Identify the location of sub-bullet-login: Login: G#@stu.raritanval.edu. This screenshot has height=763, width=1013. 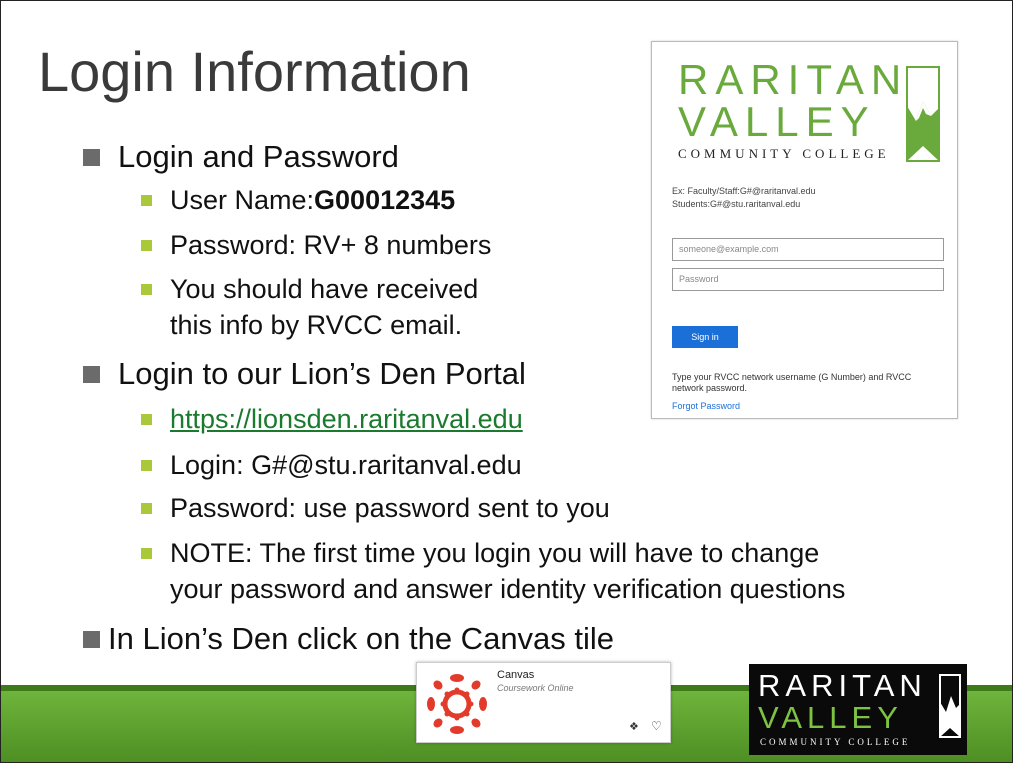
(331, 465).